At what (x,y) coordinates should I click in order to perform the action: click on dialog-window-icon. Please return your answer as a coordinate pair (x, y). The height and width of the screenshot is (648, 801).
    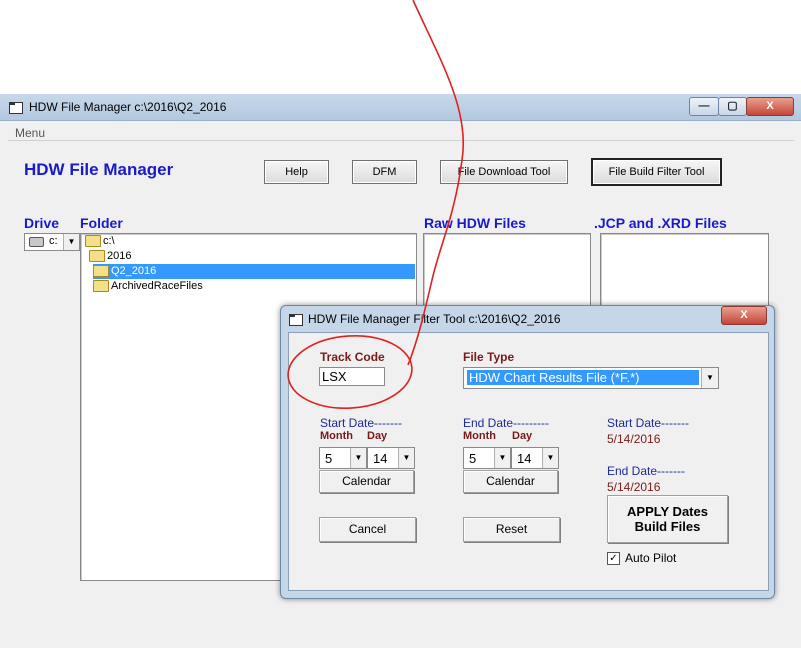
    Looking at the image, I should click on (296, 320).